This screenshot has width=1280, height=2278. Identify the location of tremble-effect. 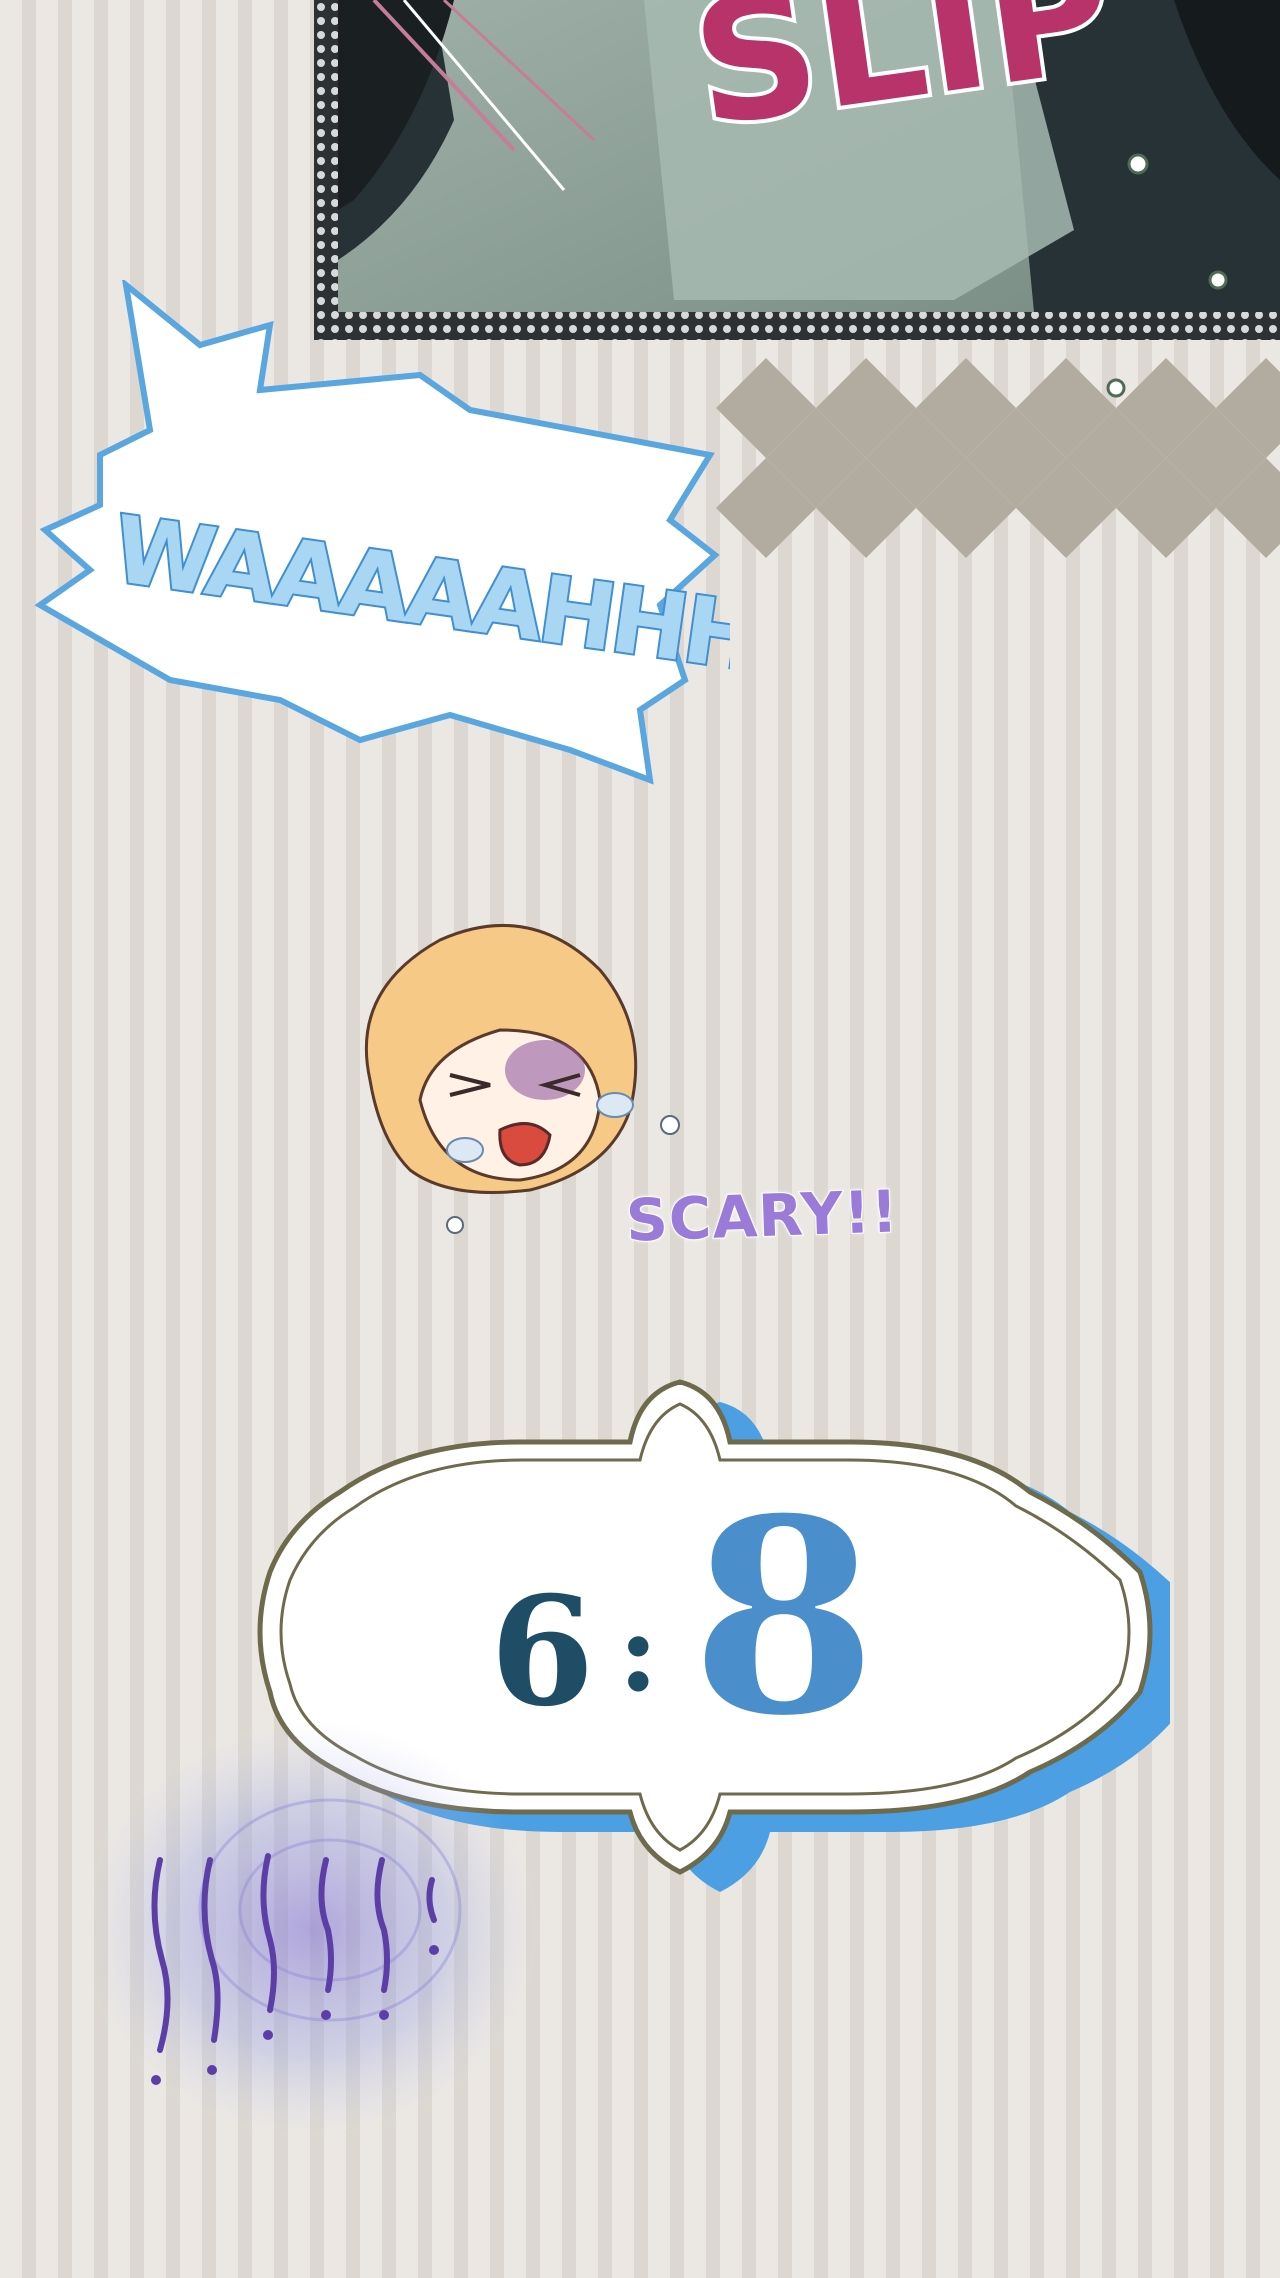
(365, 1940).